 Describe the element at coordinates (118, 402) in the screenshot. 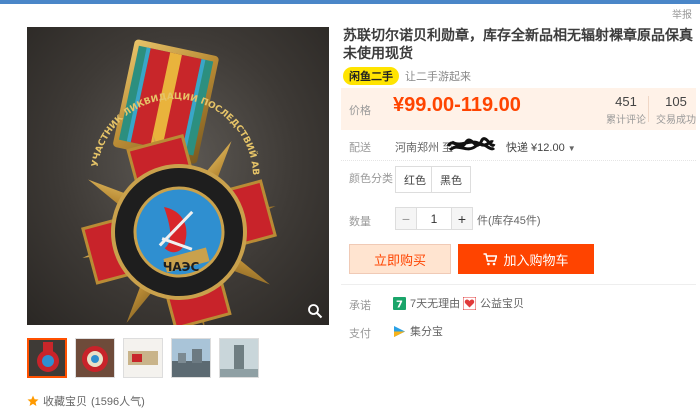

I see `popularity-count: (1596人气)` at that location.